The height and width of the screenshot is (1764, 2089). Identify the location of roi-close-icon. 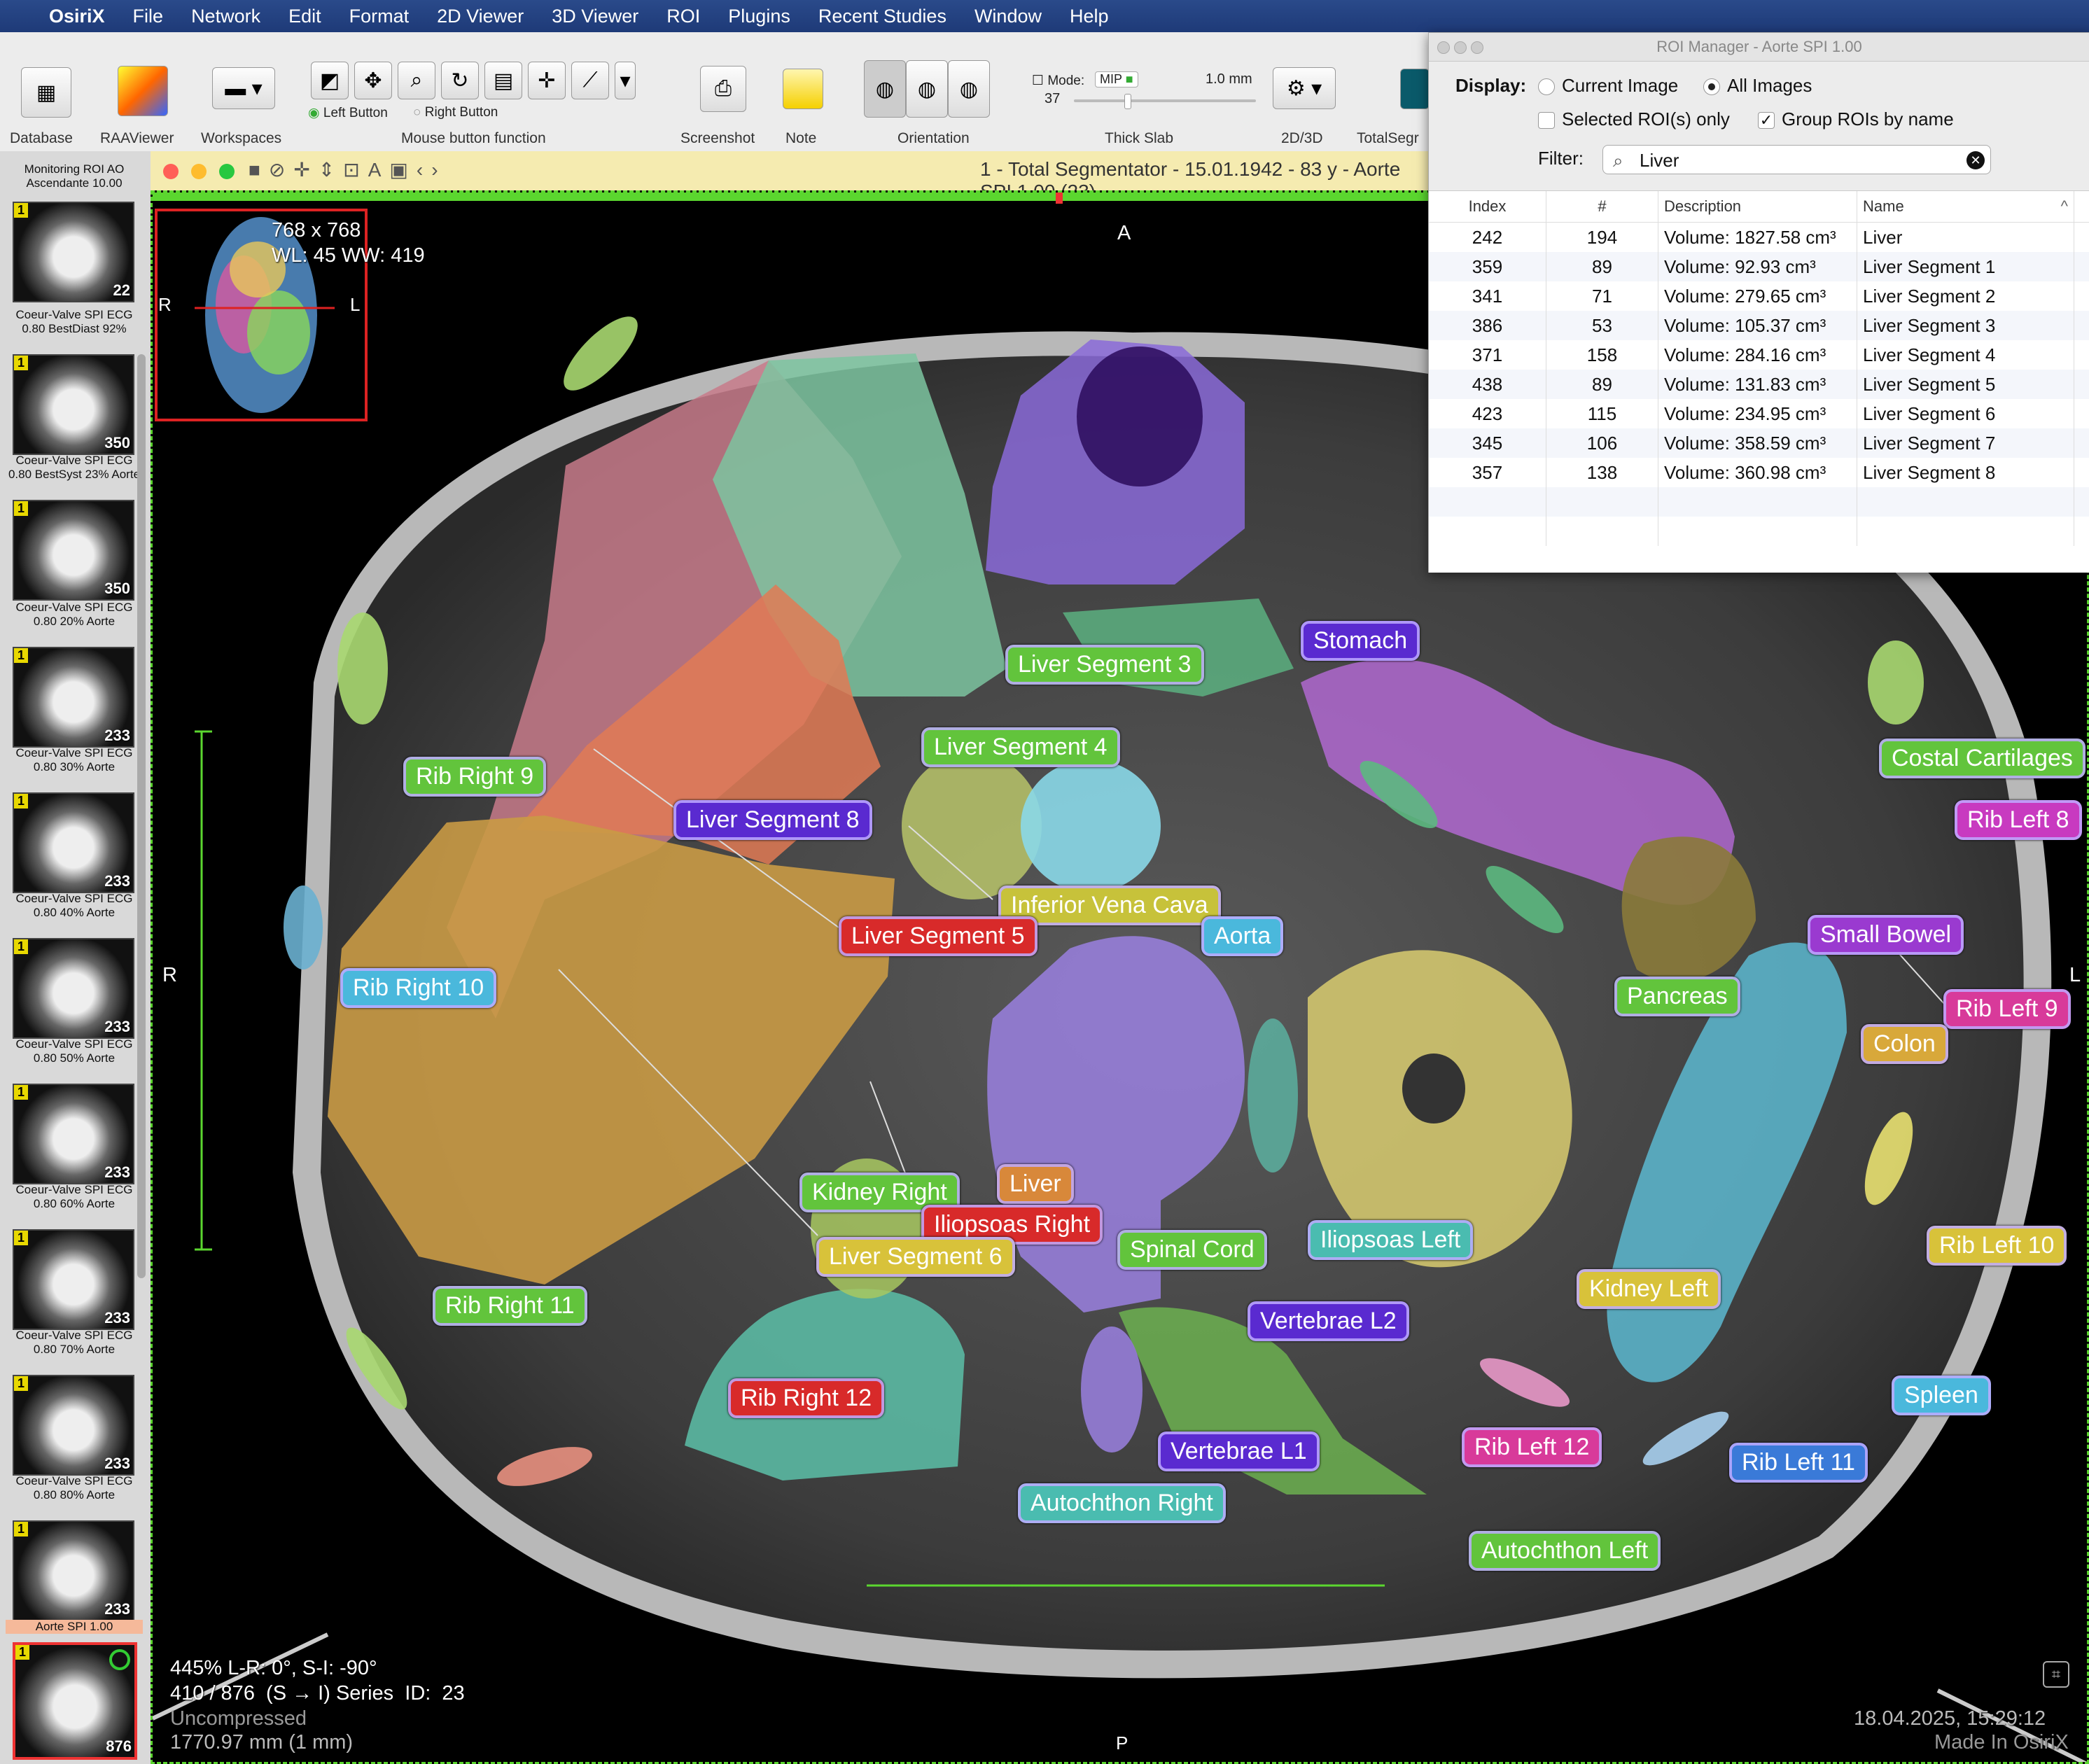
(1443, 47).